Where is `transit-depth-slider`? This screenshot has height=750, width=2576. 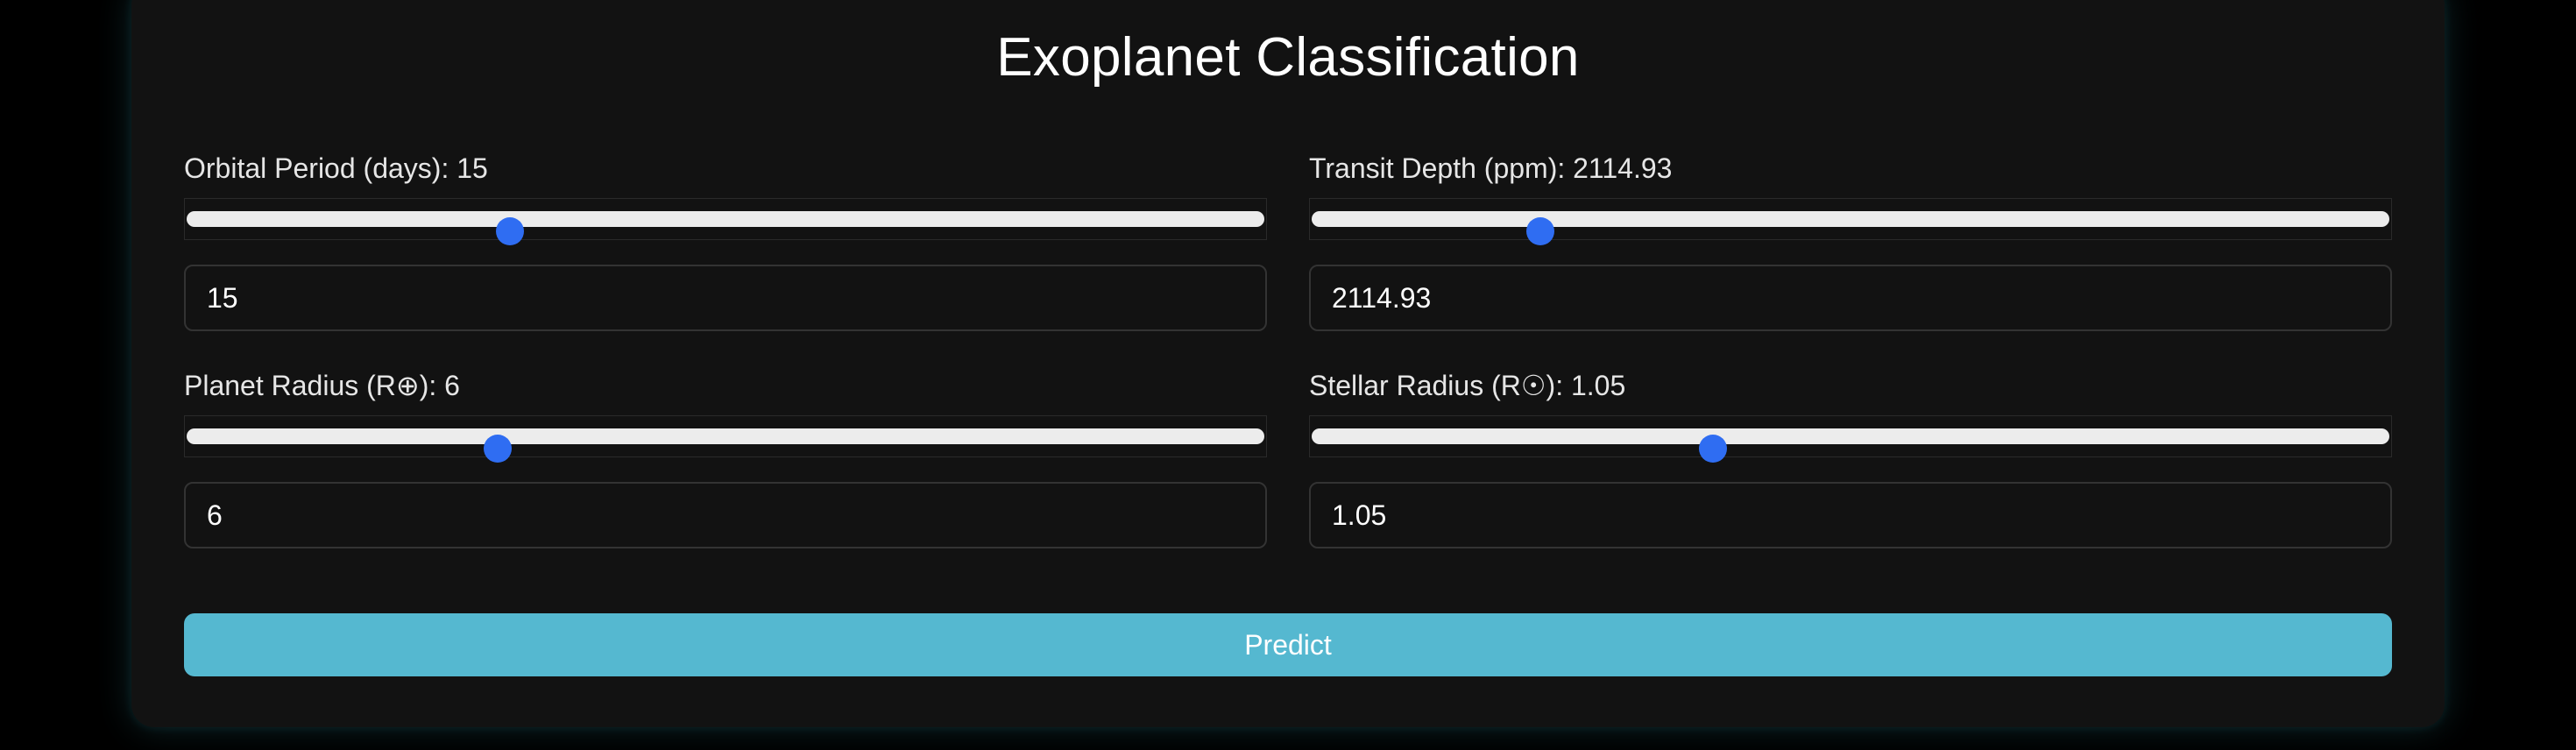 transit-depth-slider is located at coordinates (1850, 221).